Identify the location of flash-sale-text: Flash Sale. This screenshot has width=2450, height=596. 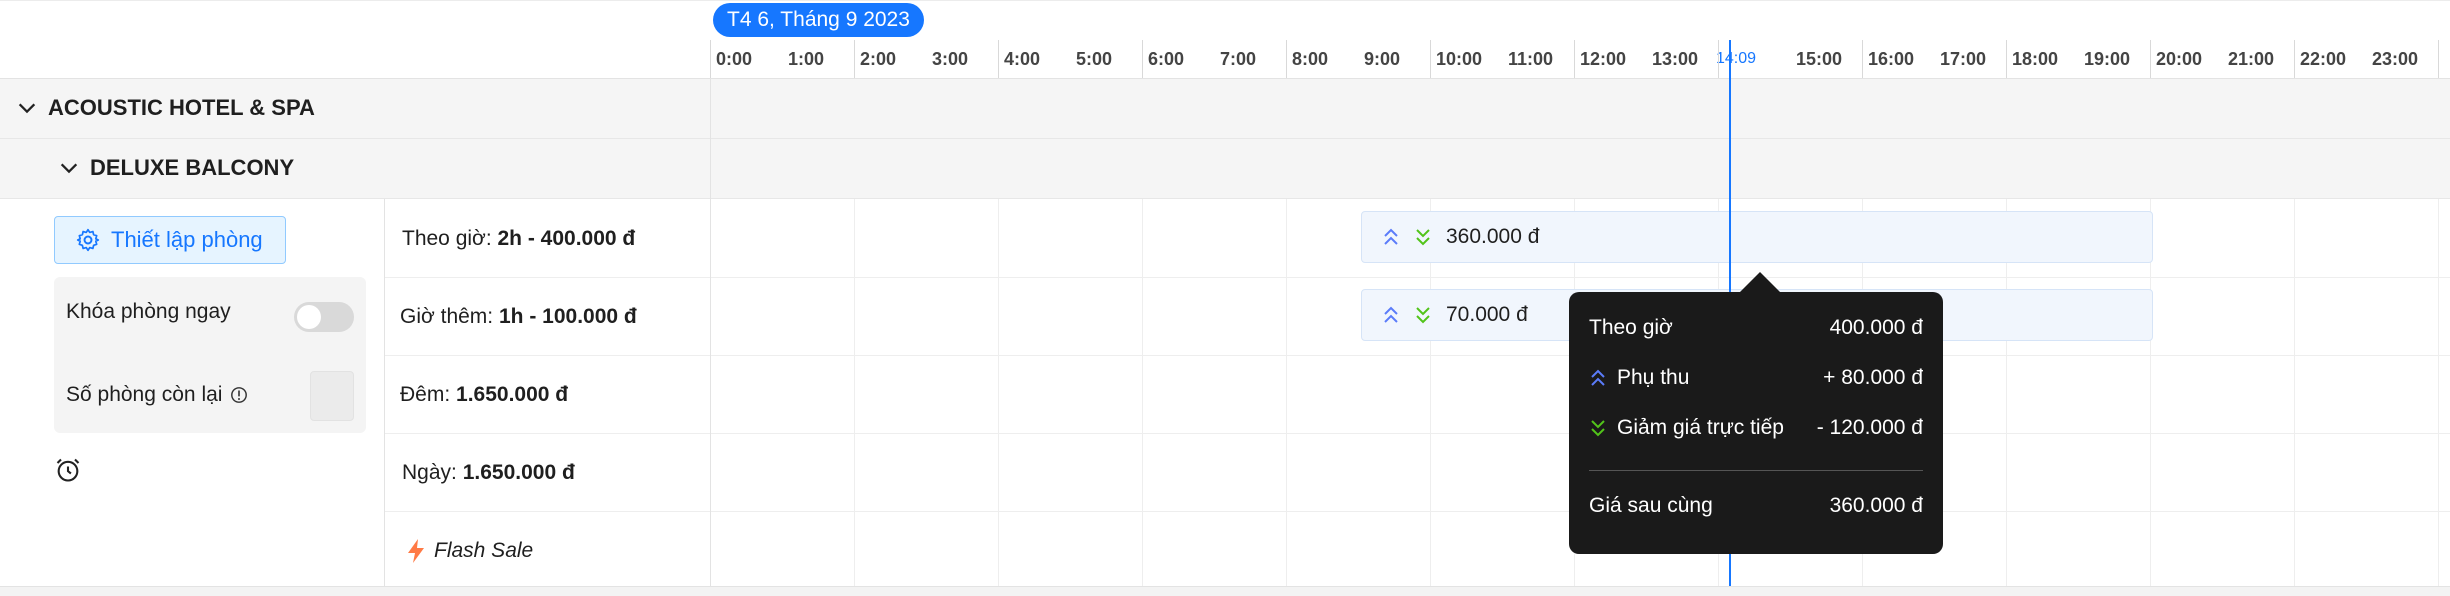
(484, 550).